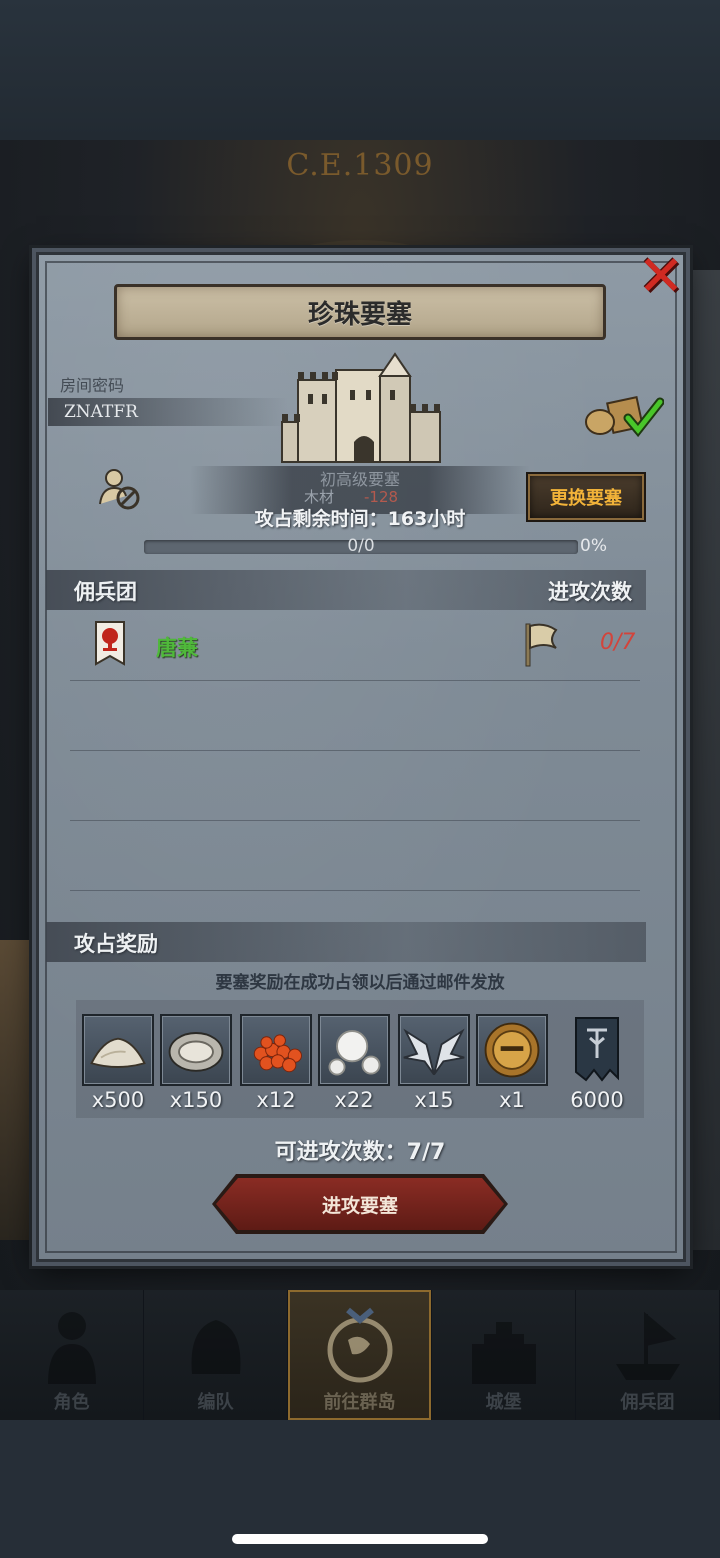  I want to click on nav-item-formation: 编队, so click(216, 1355).